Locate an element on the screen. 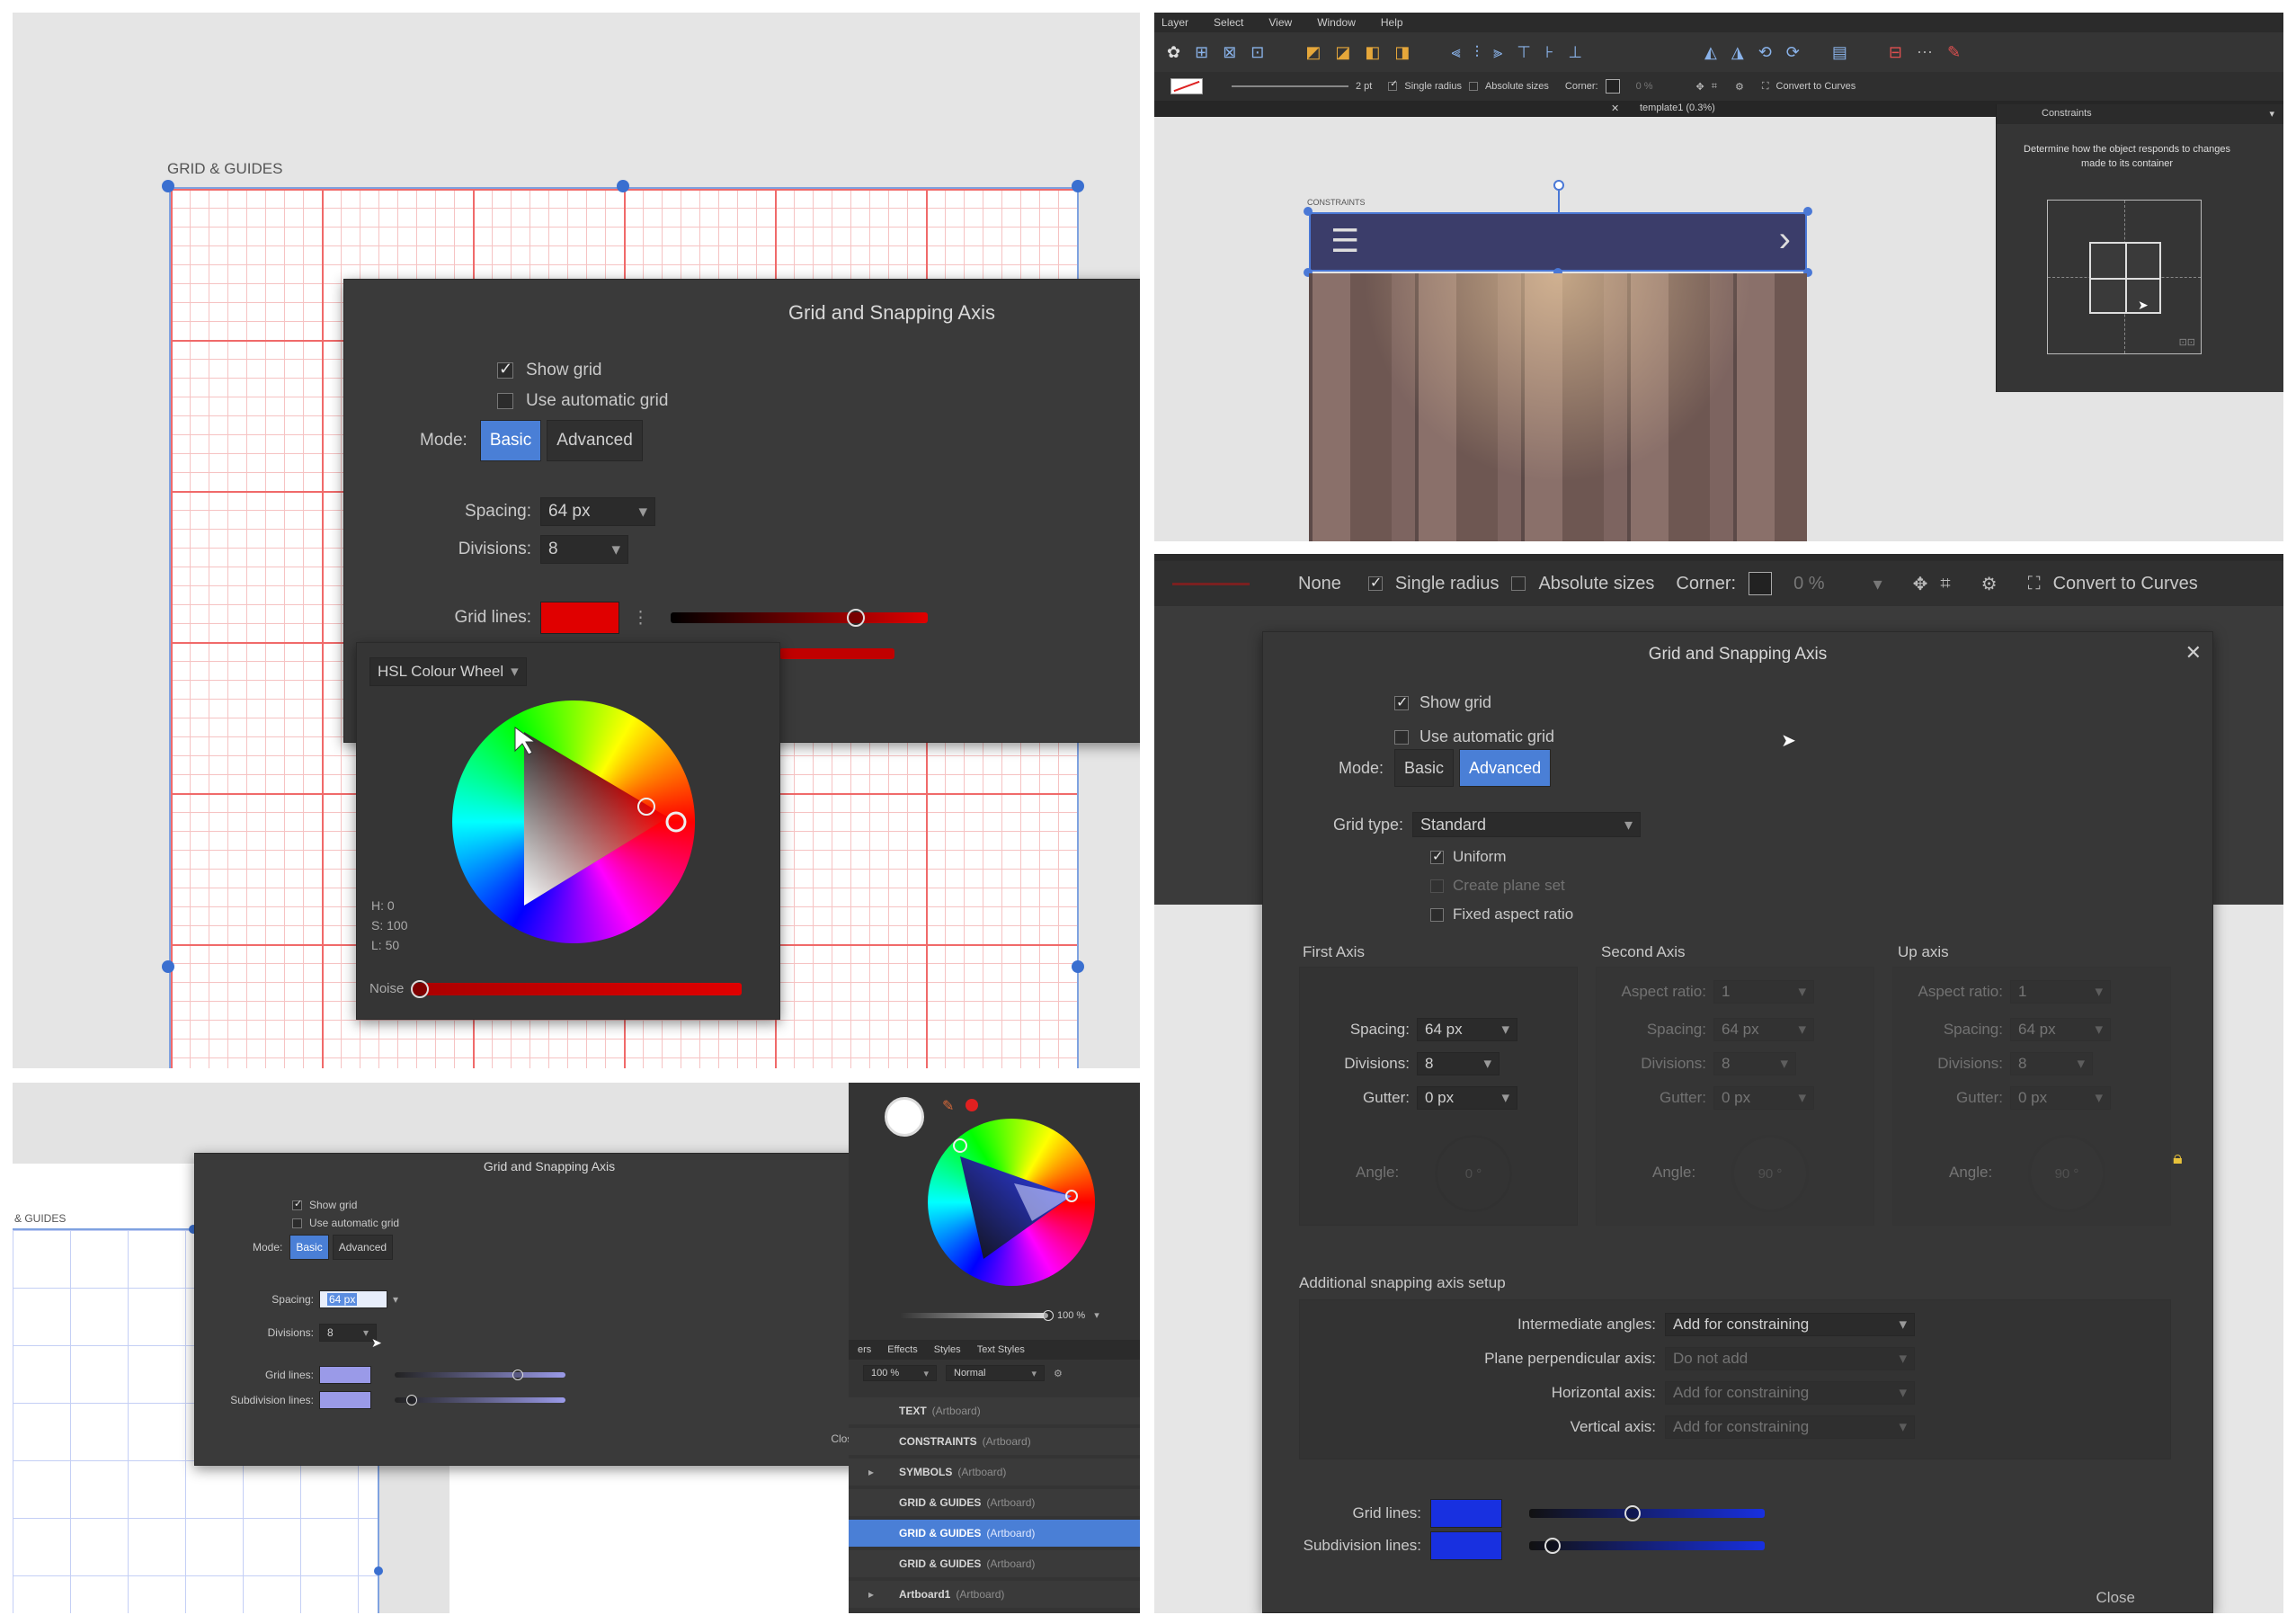 The image size is (2296, 1624). lock-icon: ⊡⊡ is located at coordinates (2187, 342).